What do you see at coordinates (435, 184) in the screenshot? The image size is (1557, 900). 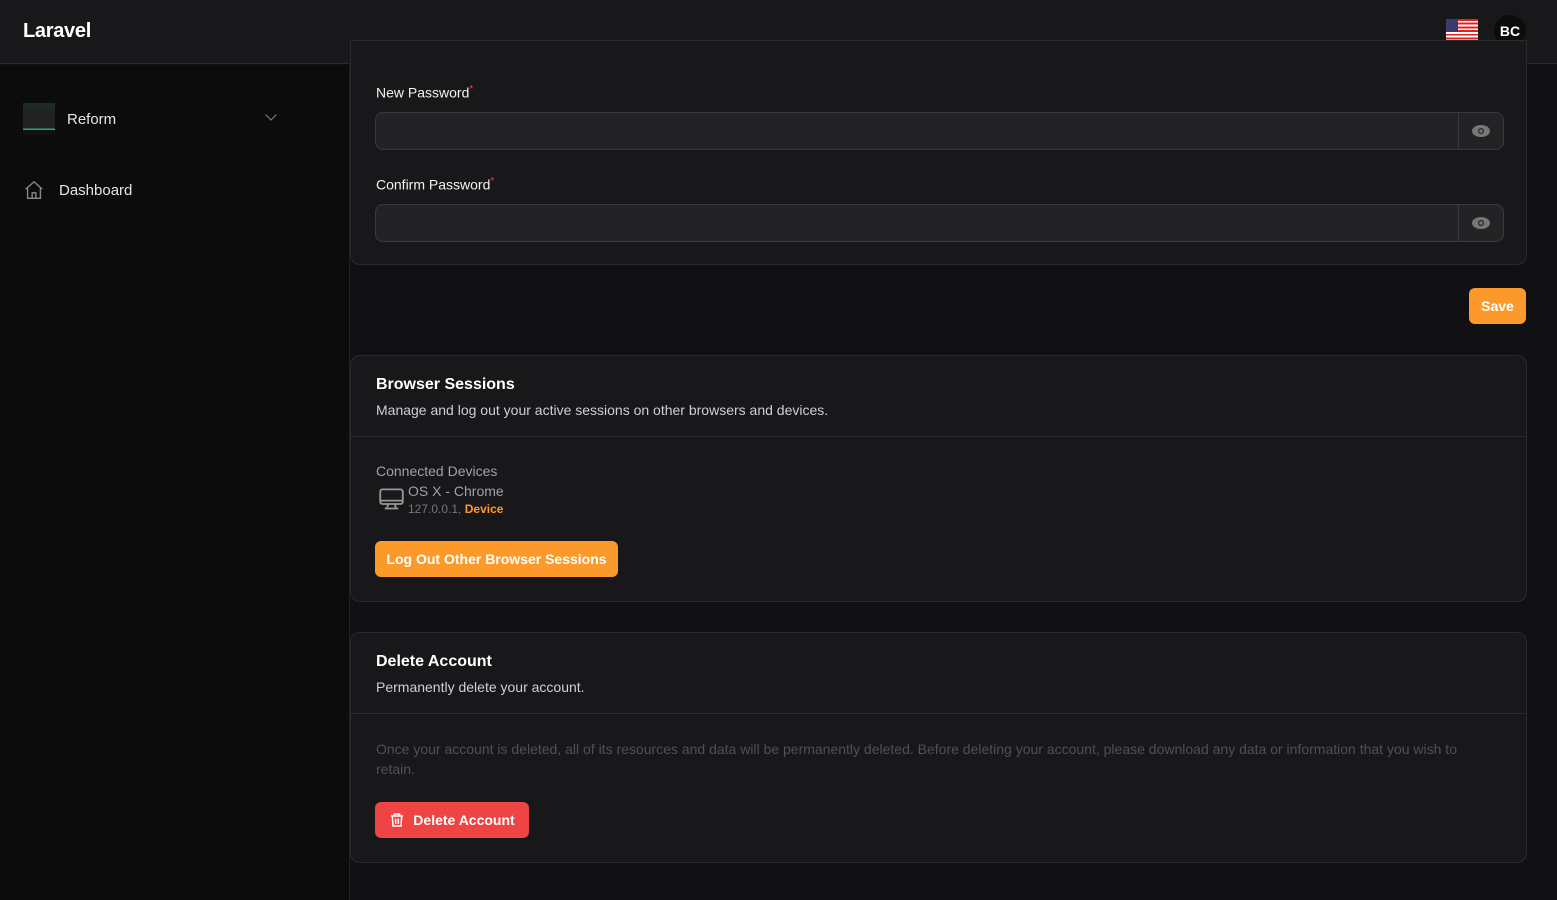 I see `confirm-password-label: Confirm Password*` at bounding box center [435, 184].